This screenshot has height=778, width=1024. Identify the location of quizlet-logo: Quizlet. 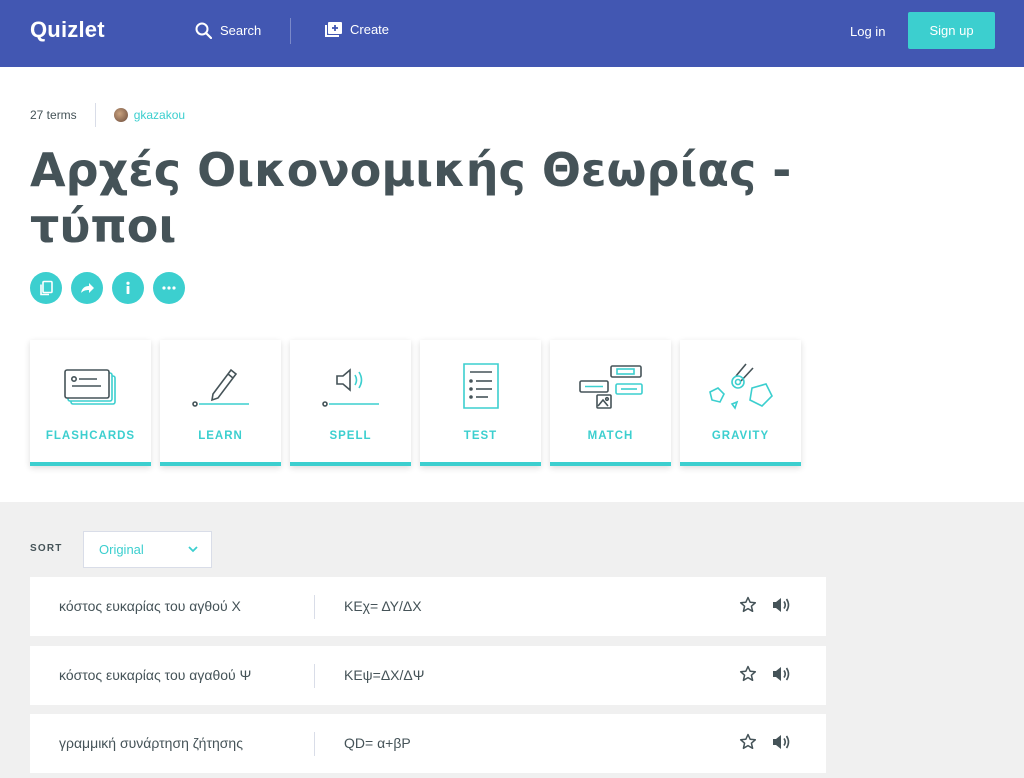
(67, 30).